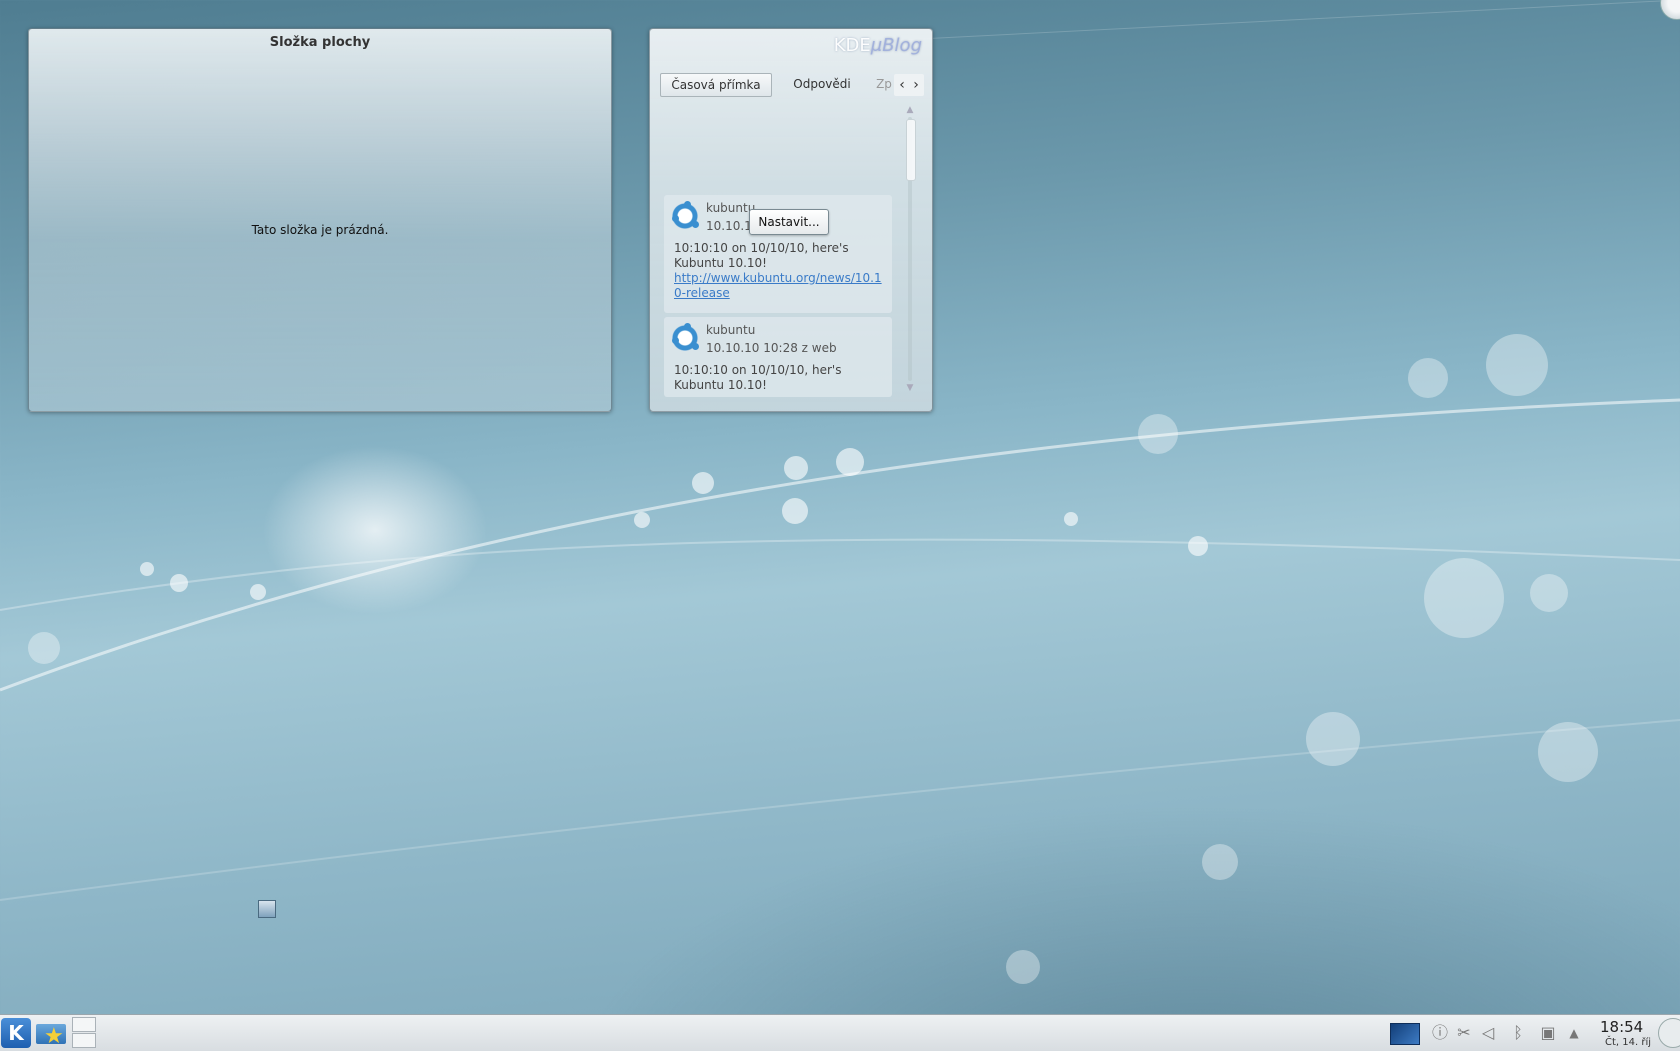 This screenshot has width=1680, height=1051. I want to click on microblog-tabbar: Časová přímka Odpovědi Zp ‹ ›, so click(792, 85).